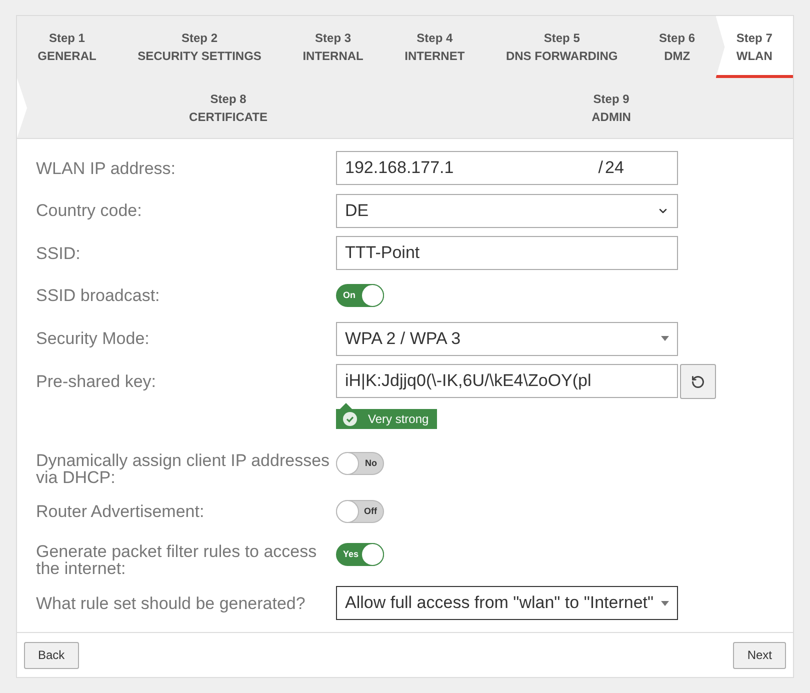 This screenshot has width=810, height=693. I want to click on field-label: Country code:, so click(89, 211).